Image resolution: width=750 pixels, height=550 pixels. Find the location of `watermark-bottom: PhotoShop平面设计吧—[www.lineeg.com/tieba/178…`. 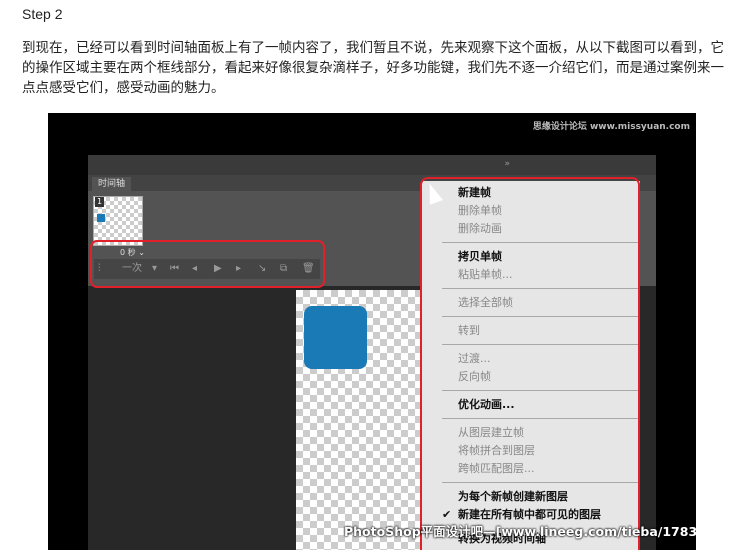

watermark-bottom: PhotoShop平面设计吧—[www.lineeg.com/tieba/178… is located at coordinates (520, 531).